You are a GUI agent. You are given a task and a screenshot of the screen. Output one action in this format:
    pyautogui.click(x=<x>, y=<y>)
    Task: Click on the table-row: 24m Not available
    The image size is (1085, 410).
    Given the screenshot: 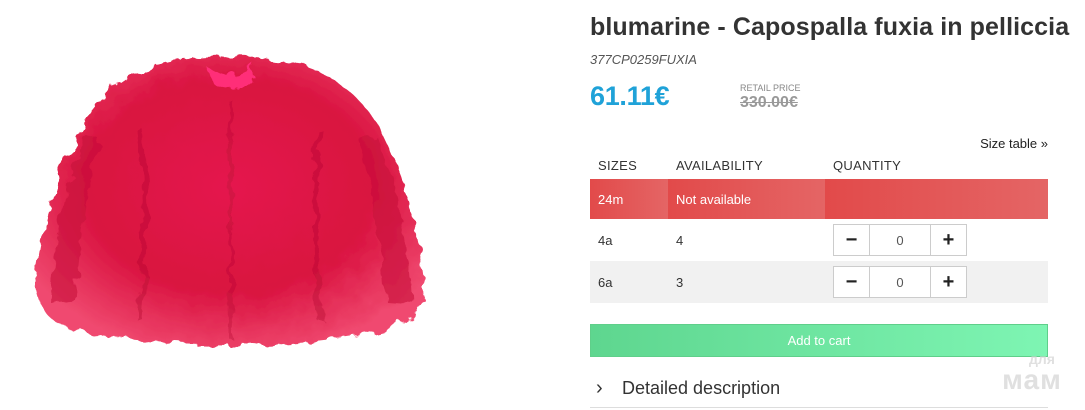 What is the action you would take?
    pyautogui.click(x=819, y=199)
    